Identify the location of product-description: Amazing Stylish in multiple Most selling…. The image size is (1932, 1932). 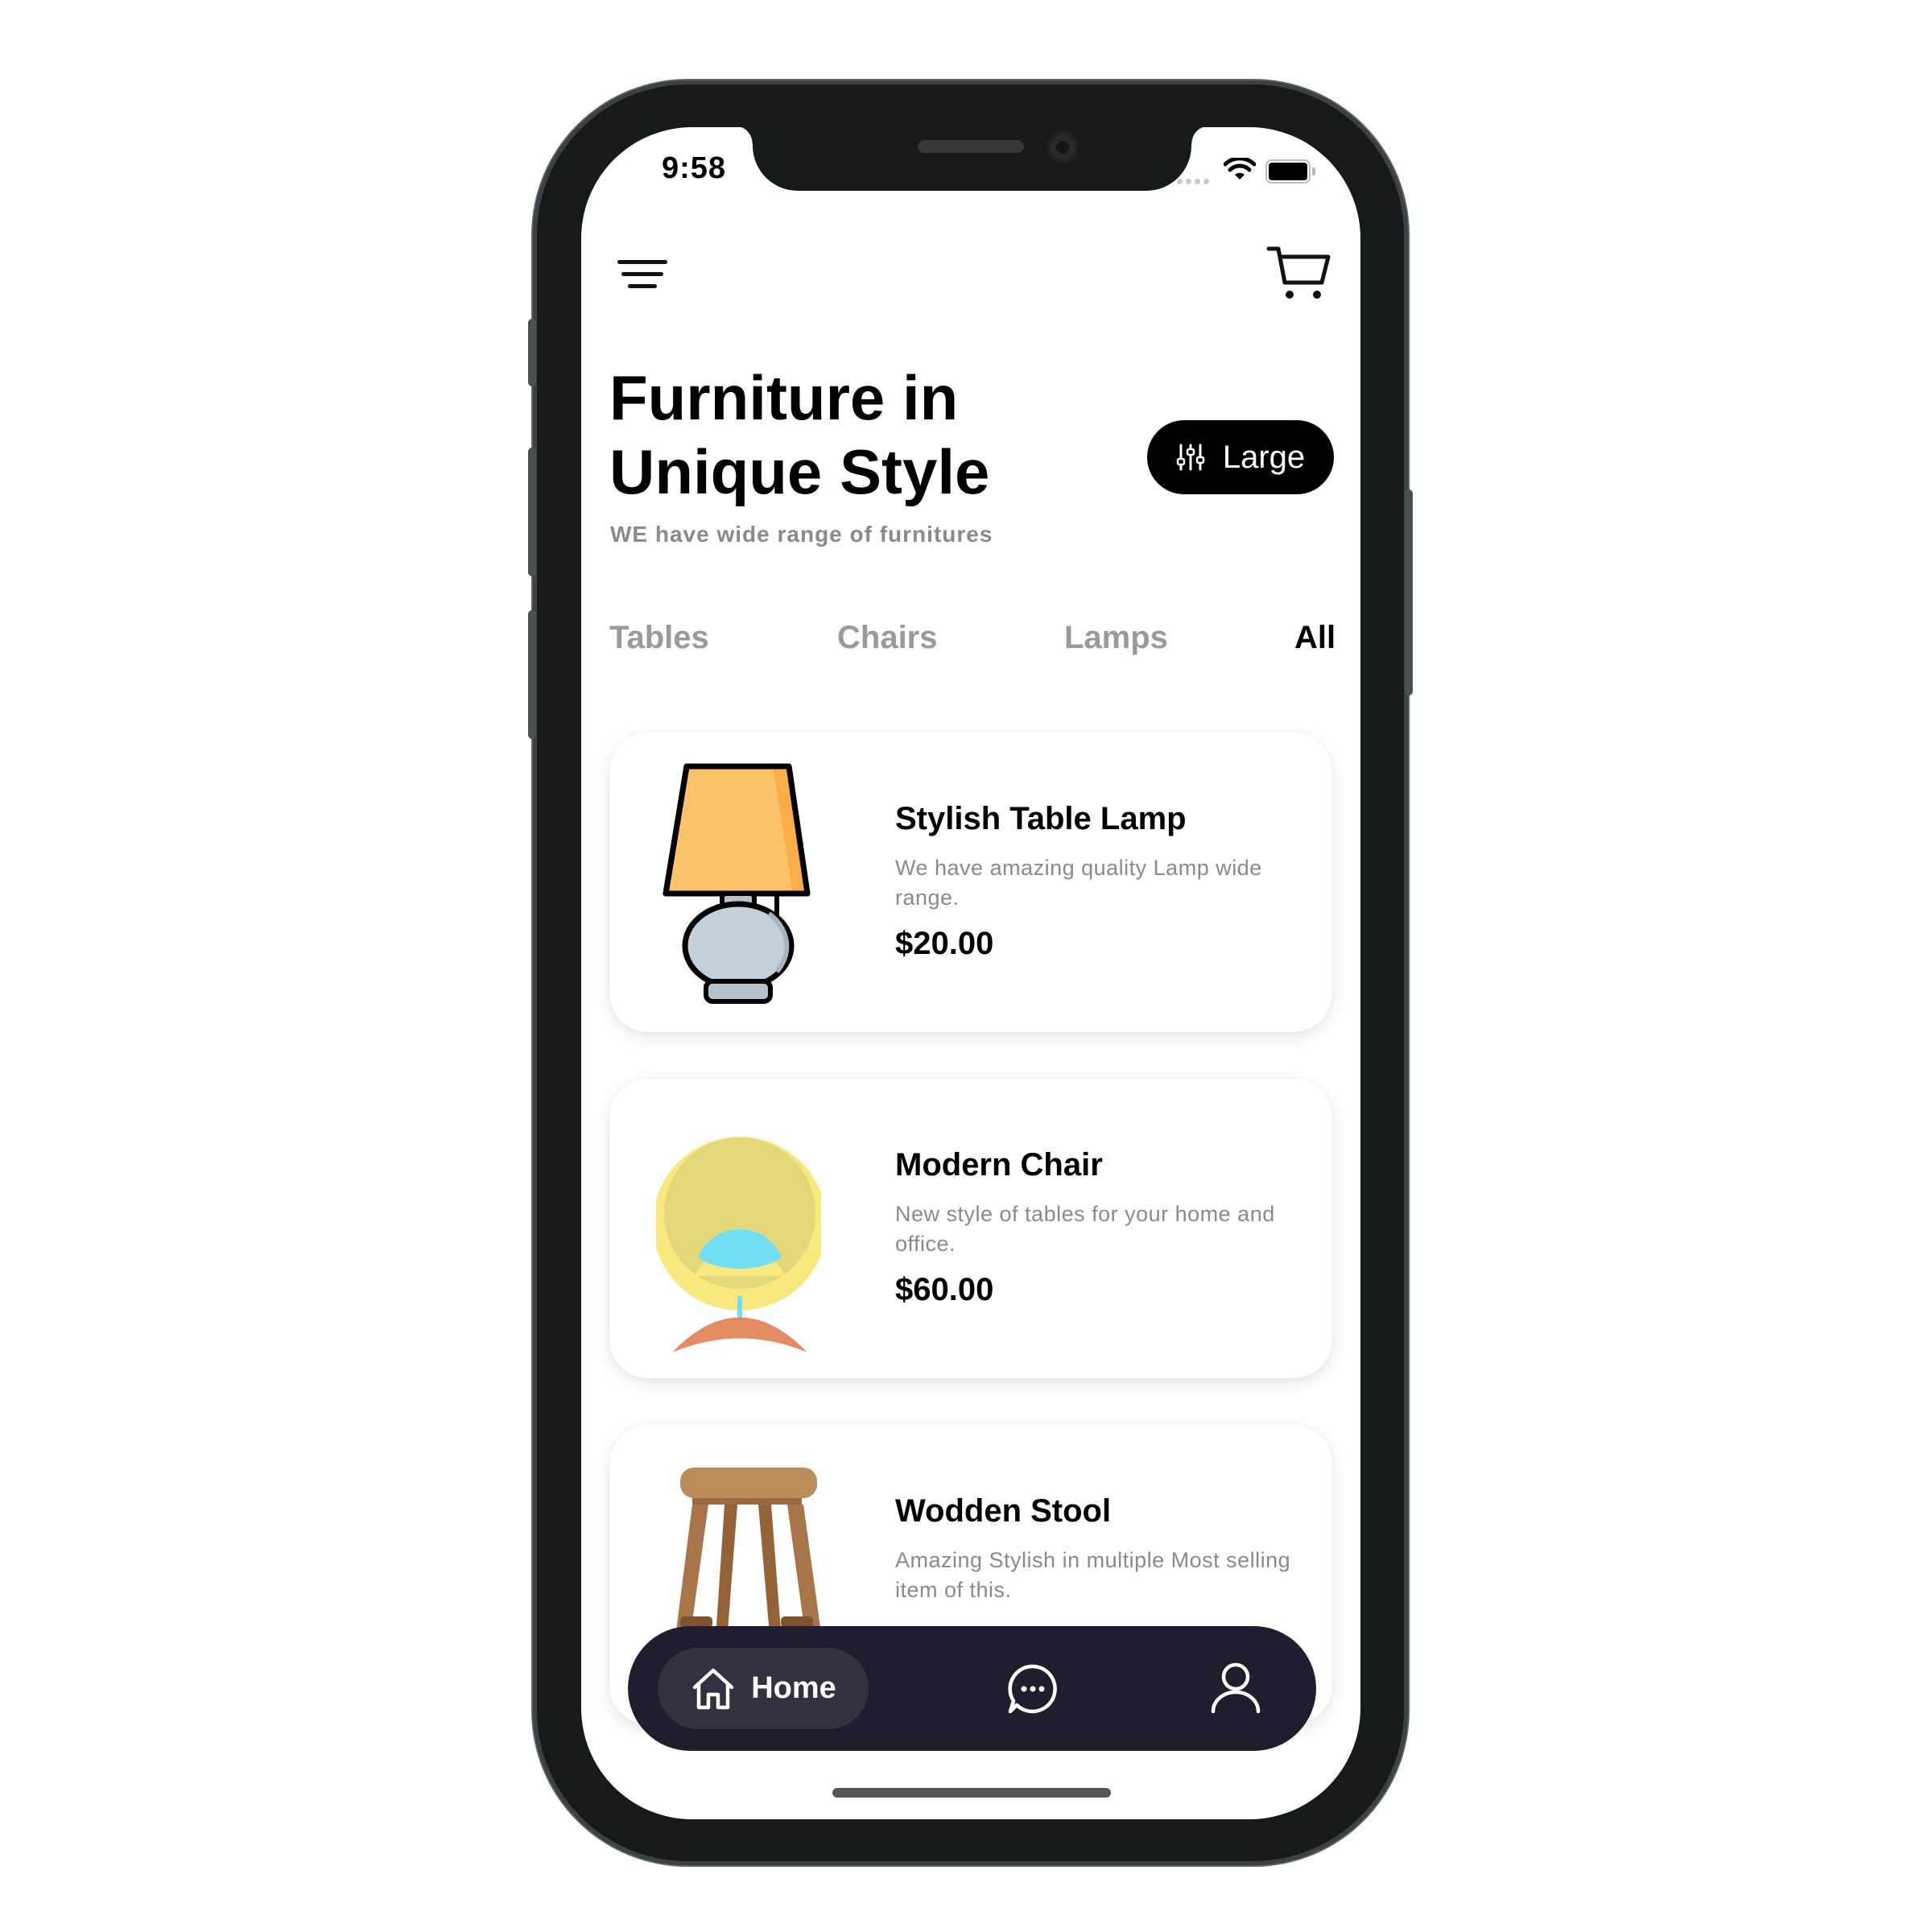
(1093, 1575).